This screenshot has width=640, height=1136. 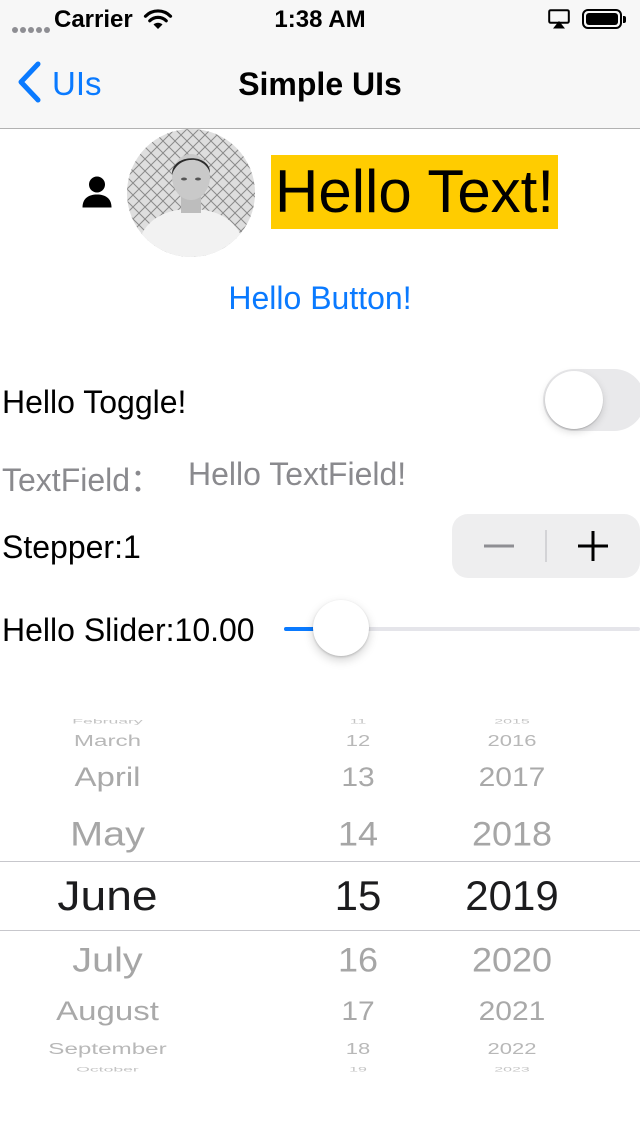 What do you see at coordinates (512, 1012) in the screenshot?
I see `picker-year-item: 2021` at bounding box center [512, 1012].